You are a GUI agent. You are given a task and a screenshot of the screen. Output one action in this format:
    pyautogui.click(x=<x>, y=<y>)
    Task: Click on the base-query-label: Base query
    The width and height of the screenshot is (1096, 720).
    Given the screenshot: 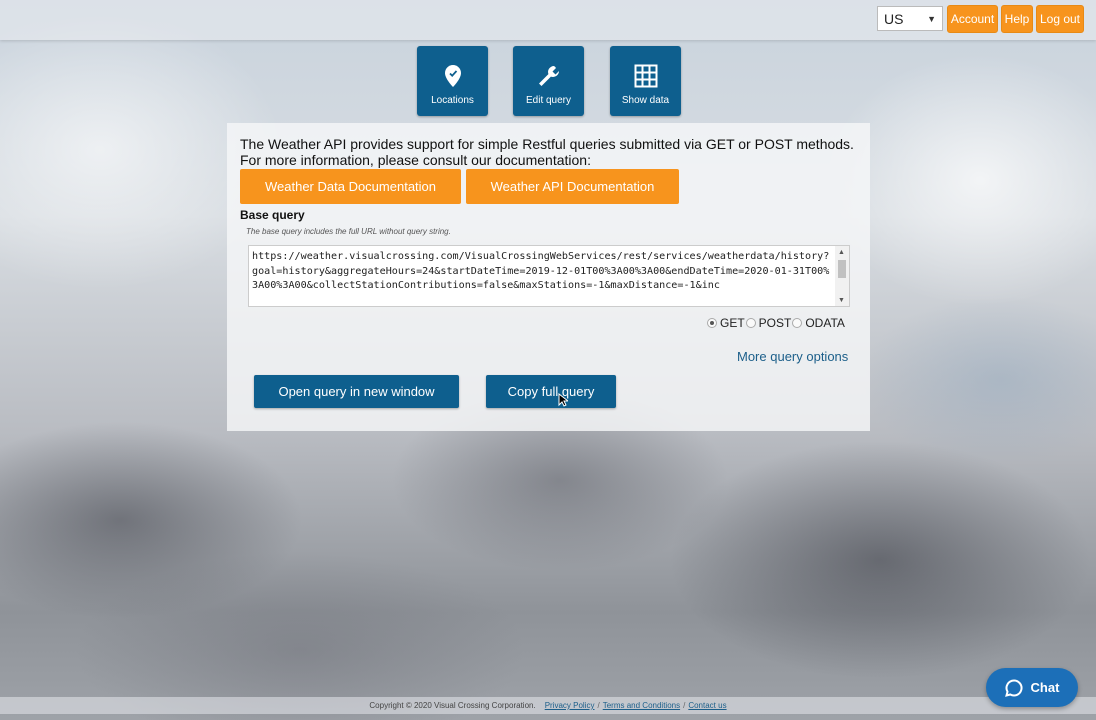 What is the action you would take?
    pyautogui.click(x=272, y=215)
    